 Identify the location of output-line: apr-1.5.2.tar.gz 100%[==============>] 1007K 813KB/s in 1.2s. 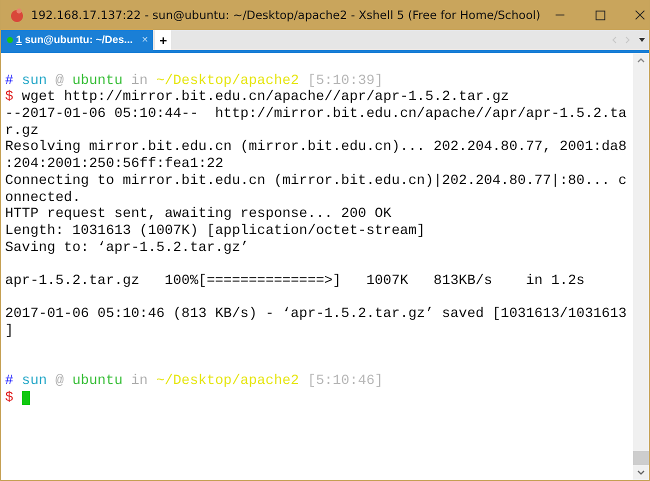
(295, 281).